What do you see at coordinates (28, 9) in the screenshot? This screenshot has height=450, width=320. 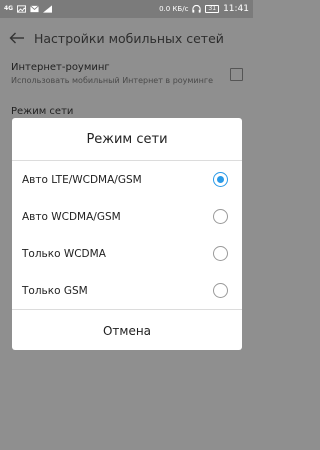 I see `status-bar-left: 4G` at bounding box center [28, 9].